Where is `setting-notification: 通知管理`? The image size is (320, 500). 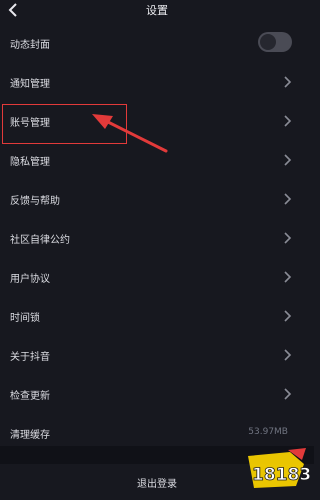
setting-notification: 通知管理 is located at coordinates (157, 82).